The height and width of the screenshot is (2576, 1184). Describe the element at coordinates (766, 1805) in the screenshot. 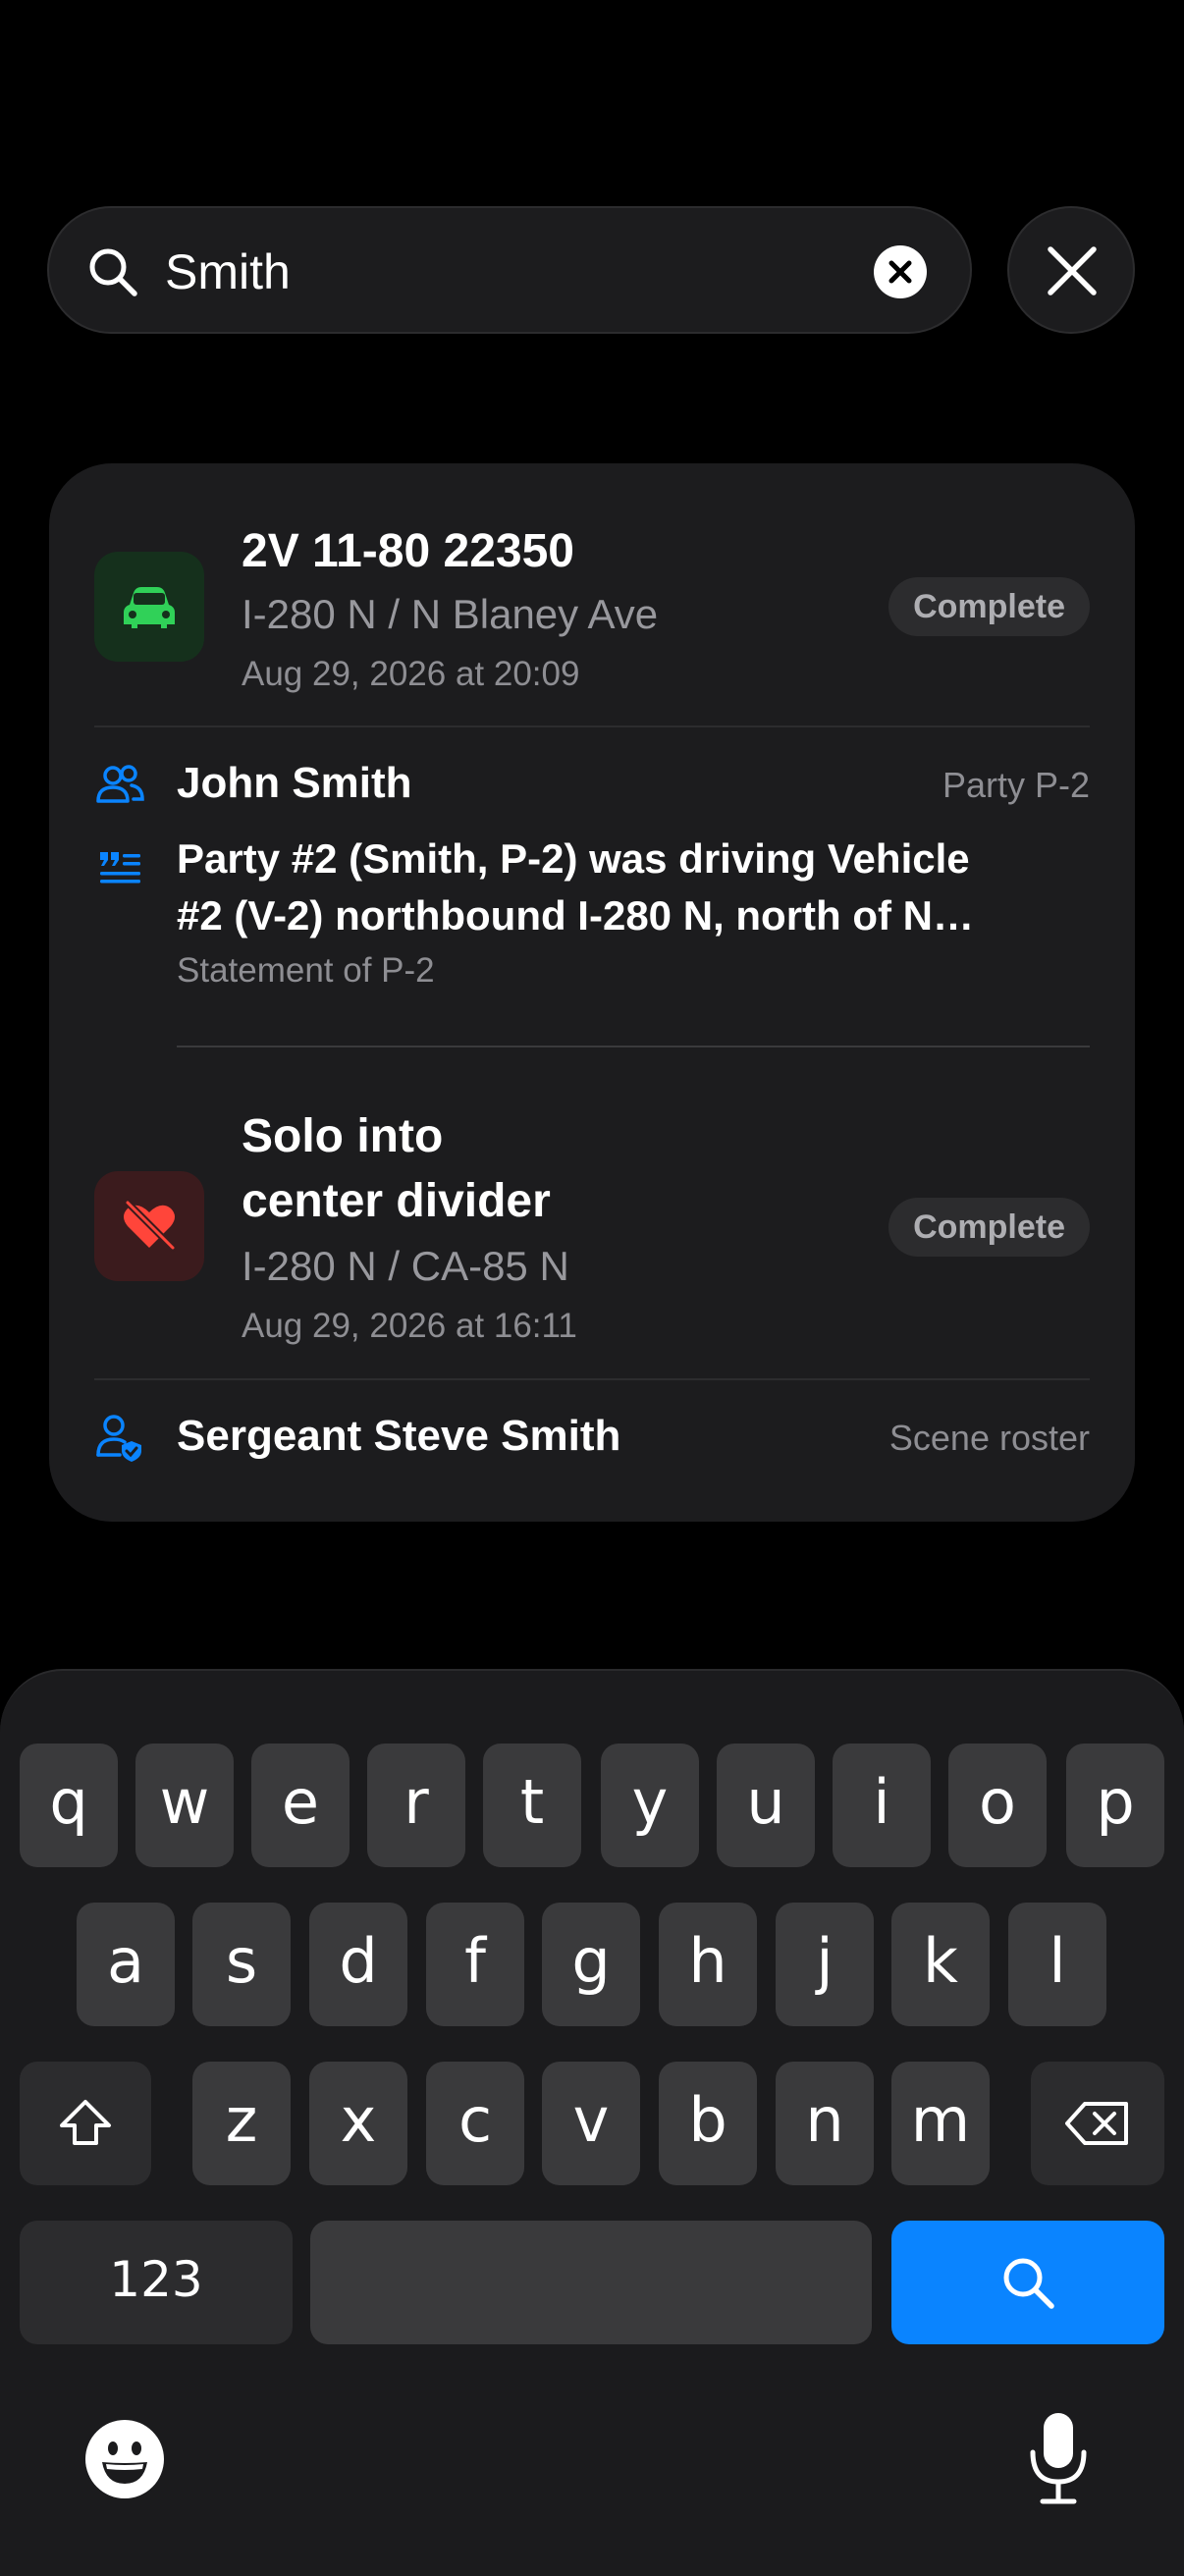

I see `key-u: u` at that location.